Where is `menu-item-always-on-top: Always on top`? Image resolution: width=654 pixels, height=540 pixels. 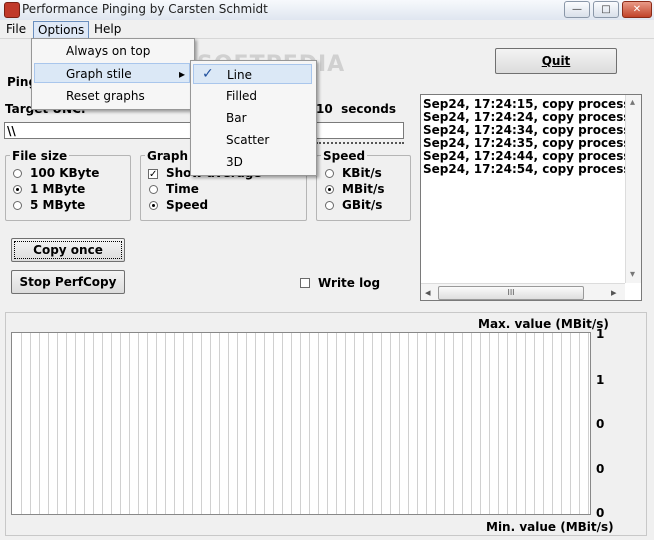
menu-item-always-on-top: Always on top is located at coordinates (112, 51).